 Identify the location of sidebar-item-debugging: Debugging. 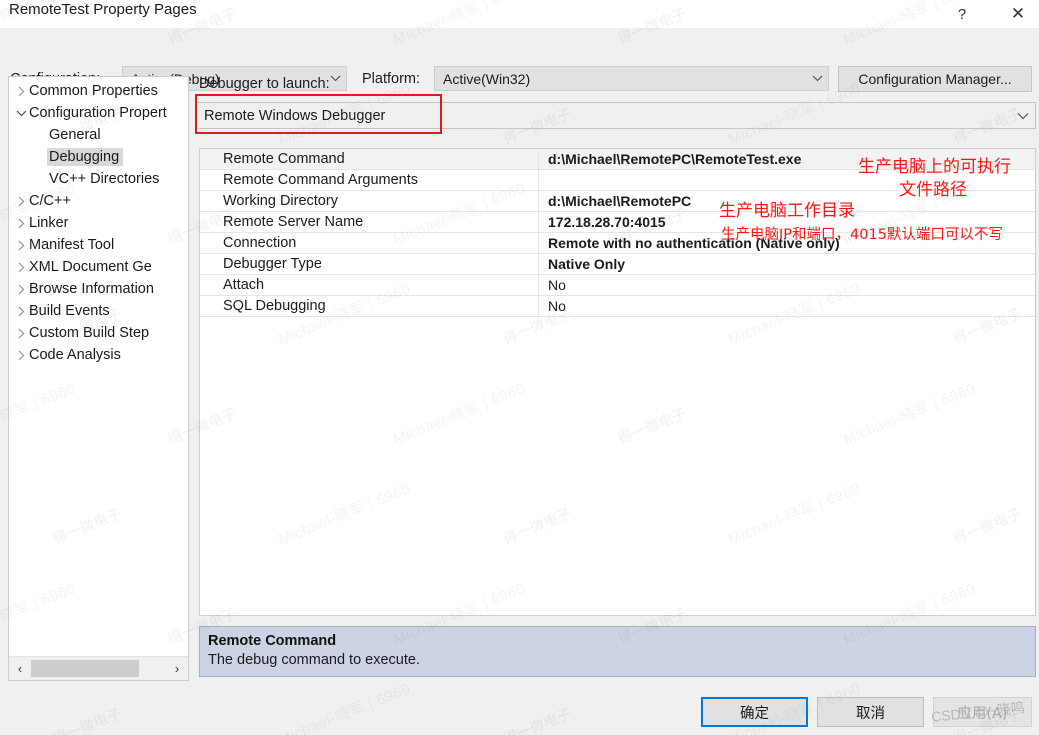
(98, 157).